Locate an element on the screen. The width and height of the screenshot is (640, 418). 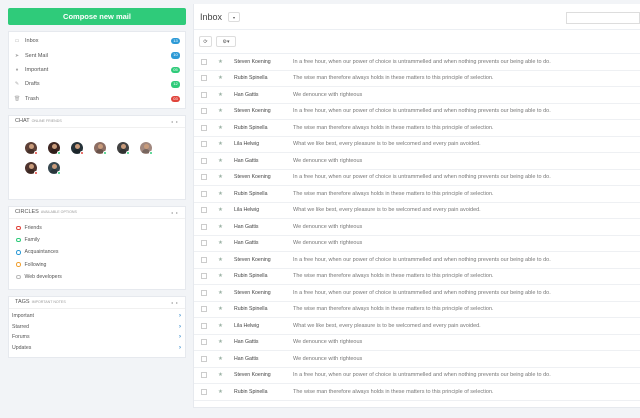
tags-panel-controls: ◂ ▸ is located at coordinates (175, 302).